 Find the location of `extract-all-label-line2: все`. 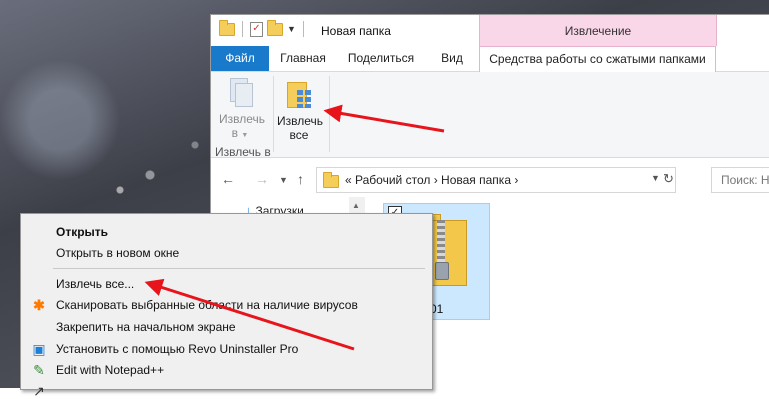

extract-all-label-line2: все is located at coordinates (299, 135).